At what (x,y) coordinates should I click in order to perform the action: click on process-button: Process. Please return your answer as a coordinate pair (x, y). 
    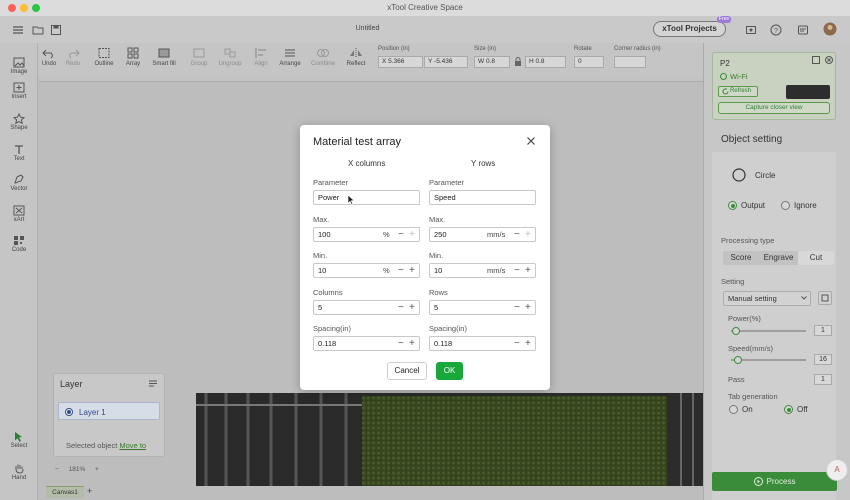
    Looking at the image, I should click on (774, 481).